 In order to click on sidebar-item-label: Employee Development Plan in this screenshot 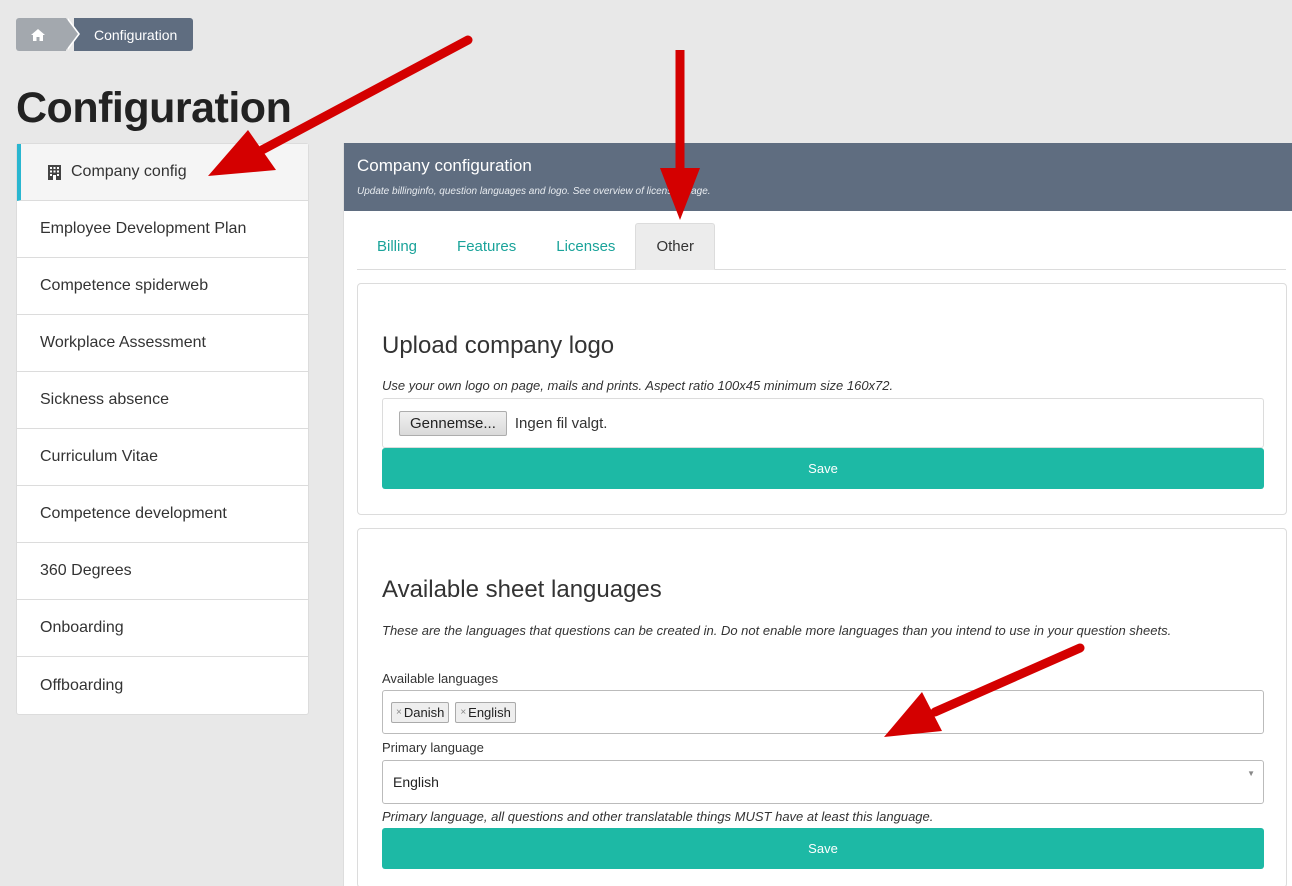, I will do `click(143, 228)`.